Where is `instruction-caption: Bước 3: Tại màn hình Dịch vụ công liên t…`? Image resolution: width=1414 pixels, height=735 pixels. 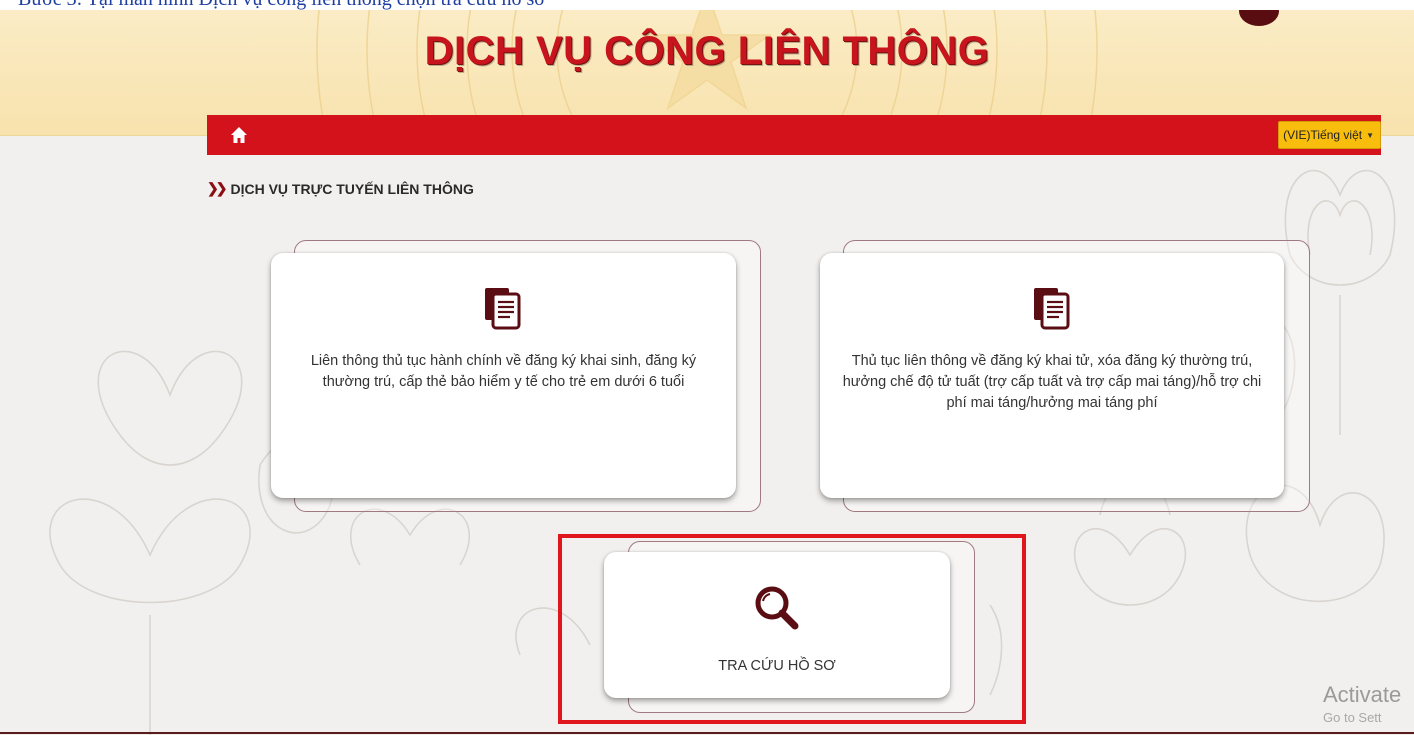
instruction-caption: Bước 3: Tại màn hình Dịch vụ công liên t… is located at coordinates (707, 5).